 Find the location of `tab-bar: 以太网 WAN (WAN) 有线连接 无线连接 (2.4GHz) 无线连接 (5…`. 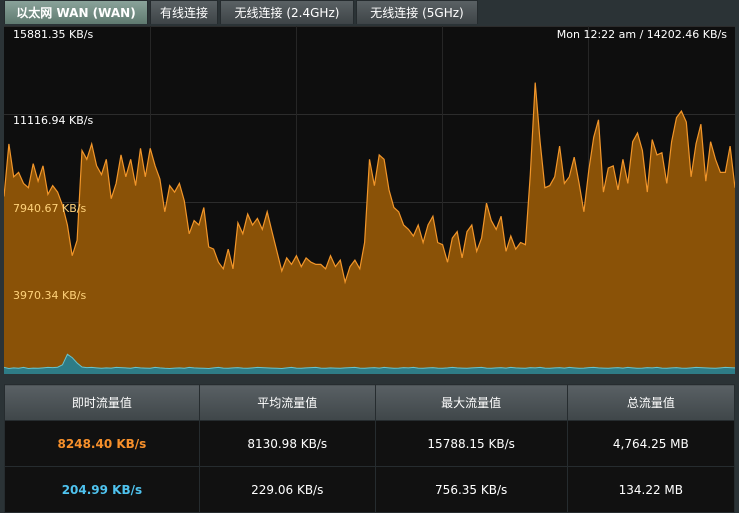

tab-bar: 以太网 WAN (WAN) 有线连接 无线连接 (2.4GHz) 无线连接 (5… is located at coordinates (369, 13).